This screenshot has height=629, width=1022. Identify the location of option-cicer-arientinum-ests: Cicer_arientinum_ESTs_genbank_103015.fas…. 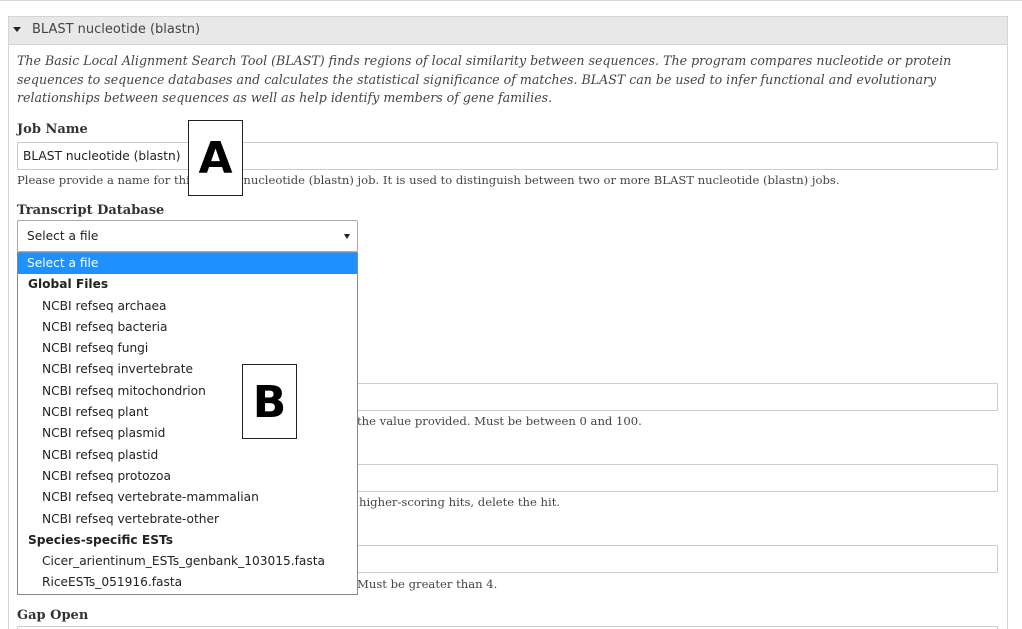
(187, 561).